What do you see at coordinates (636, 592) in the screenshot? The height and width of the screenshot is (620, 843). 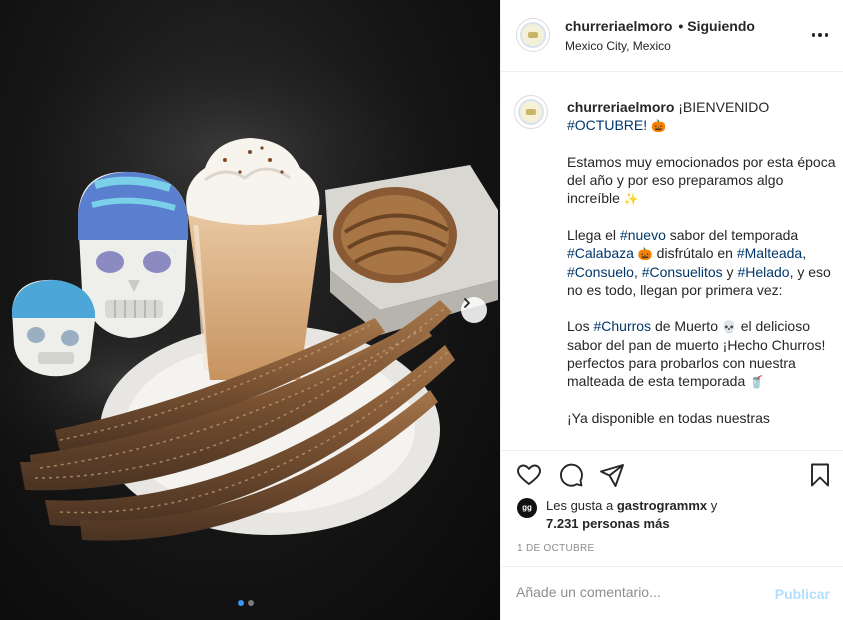 I see `comment-input` at bounding box center [636, 592].